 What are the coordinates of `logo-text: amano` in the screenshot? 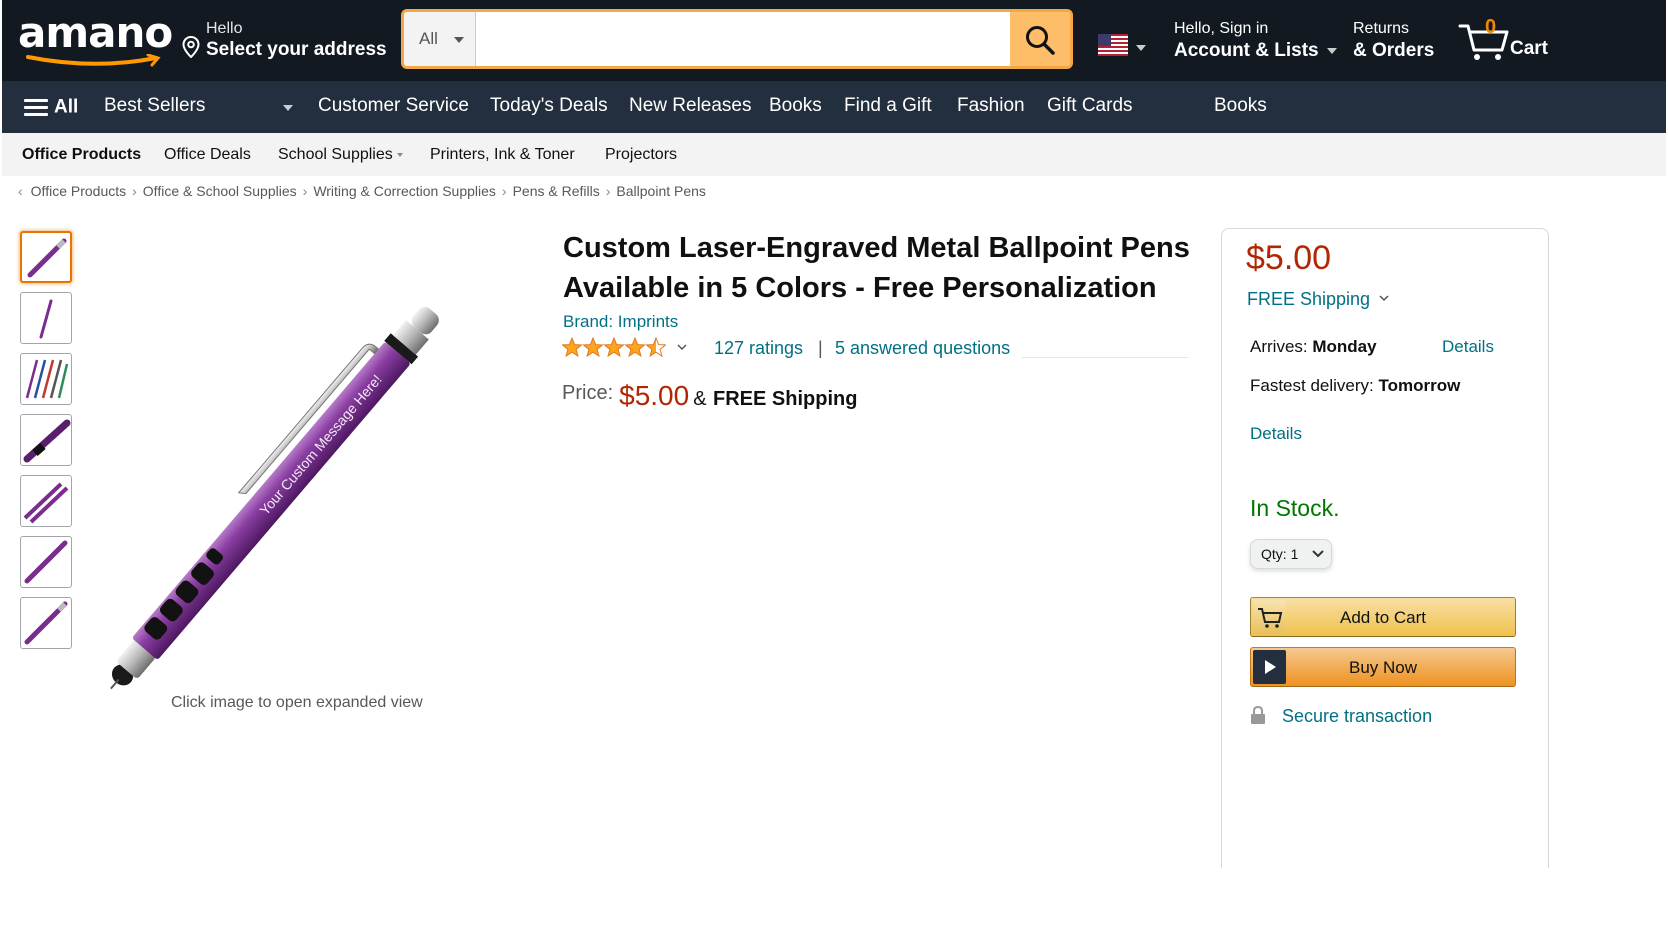 It's located at (95, 32).